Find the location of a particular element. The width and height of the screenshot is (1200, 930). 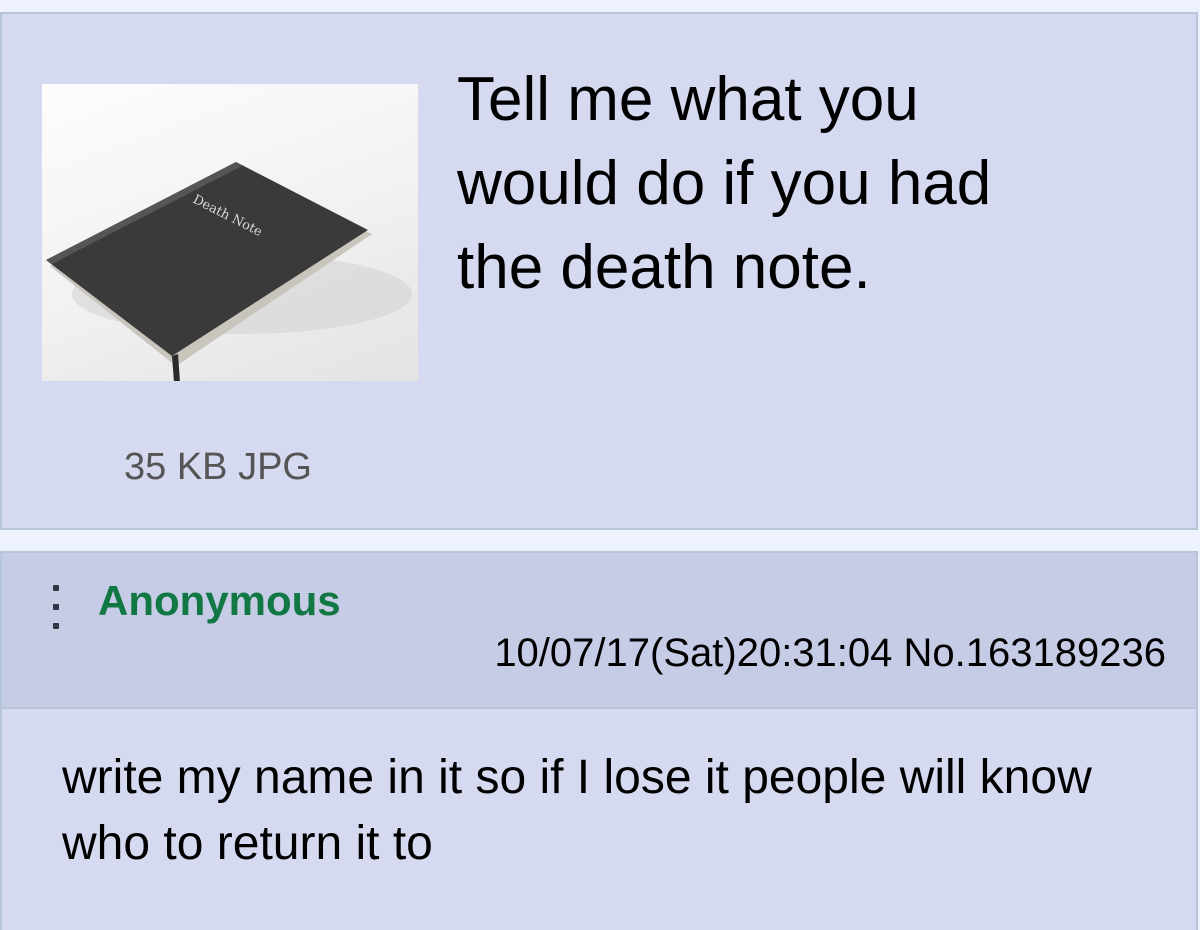

post-thumbnail: Death Note is located at coordinates (230, 232).